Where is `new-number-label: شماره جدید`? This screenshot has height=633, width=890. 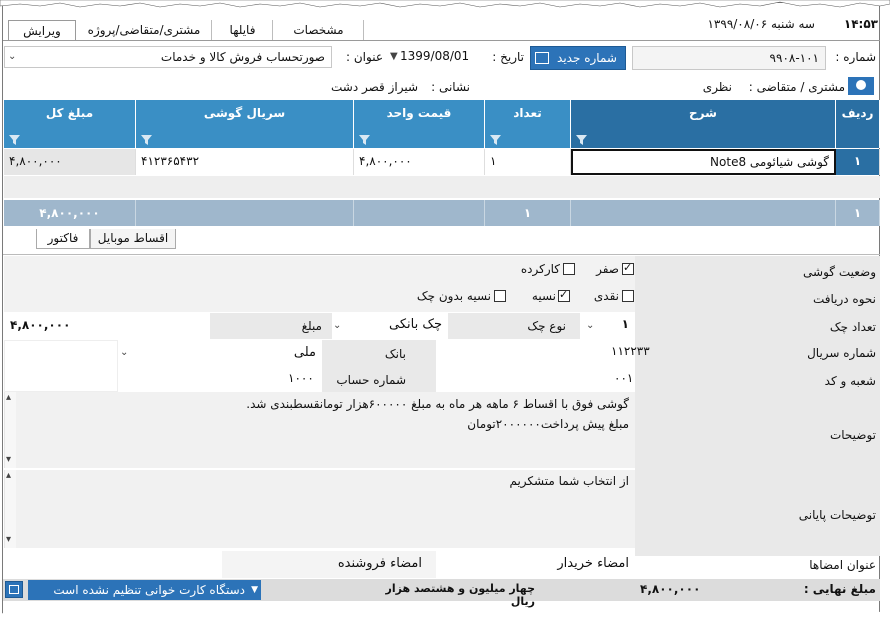
new-number-label: شماره جدید is located at coordinates (587, 58).